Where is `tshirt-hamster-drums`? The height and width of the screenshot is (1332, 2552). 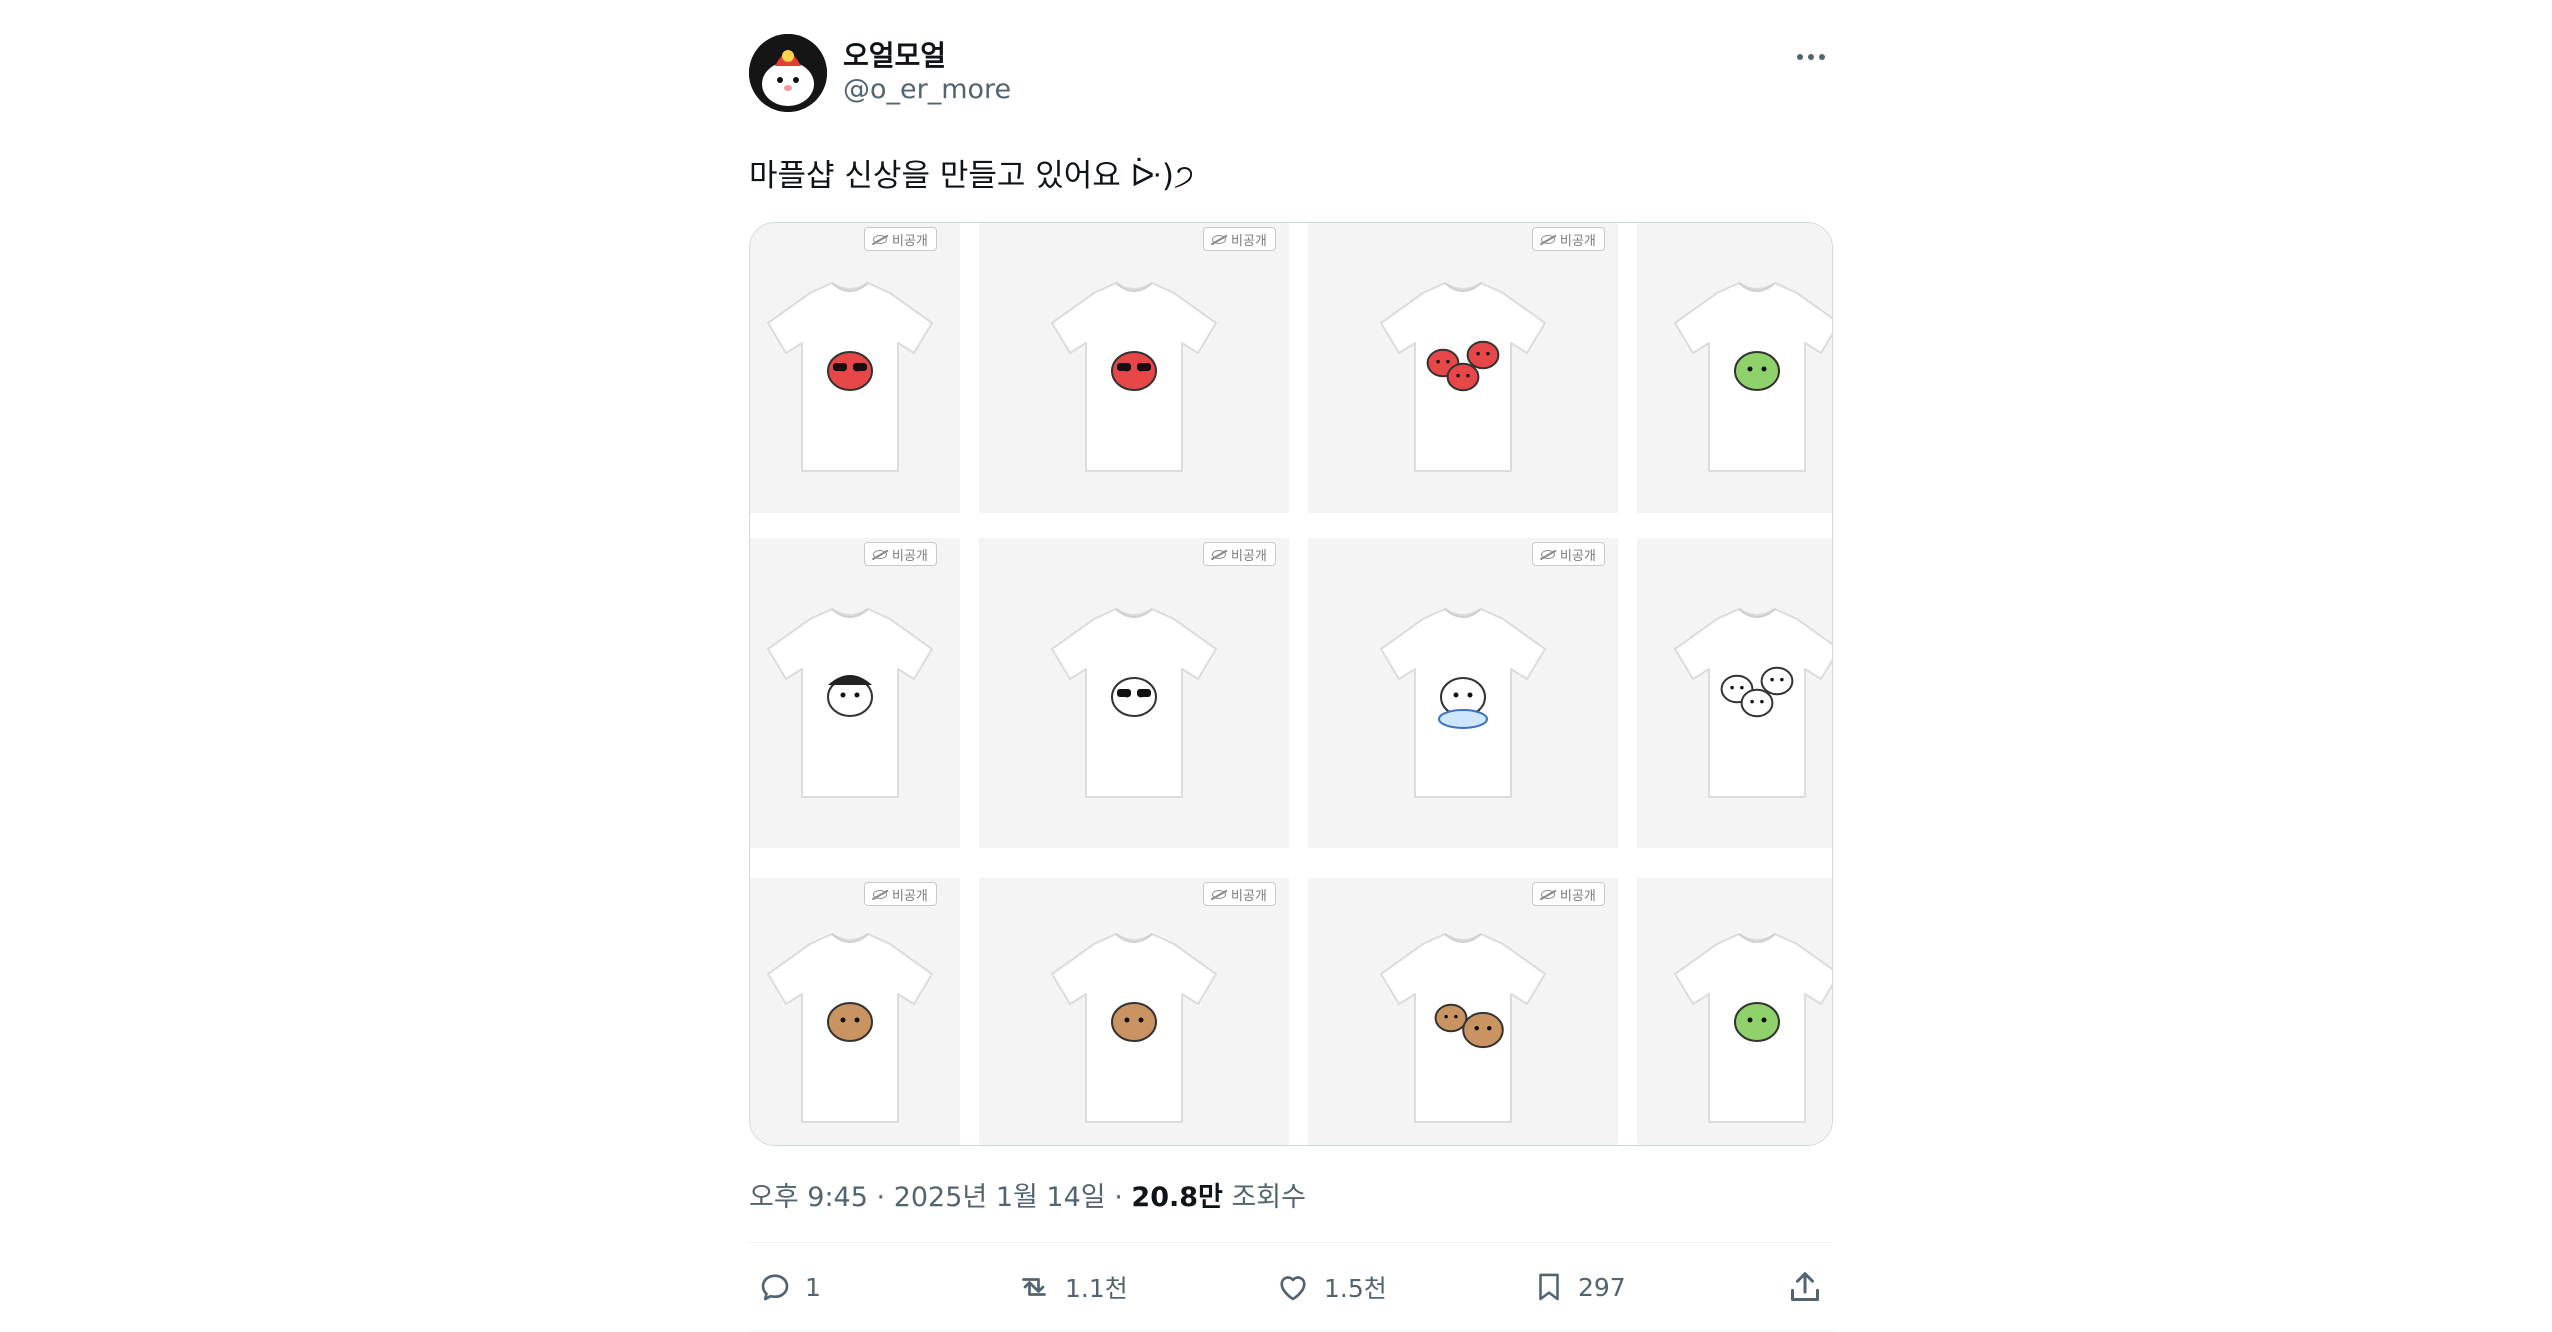
tshirt-hamster-drums is located at coordinates (1463, 703).